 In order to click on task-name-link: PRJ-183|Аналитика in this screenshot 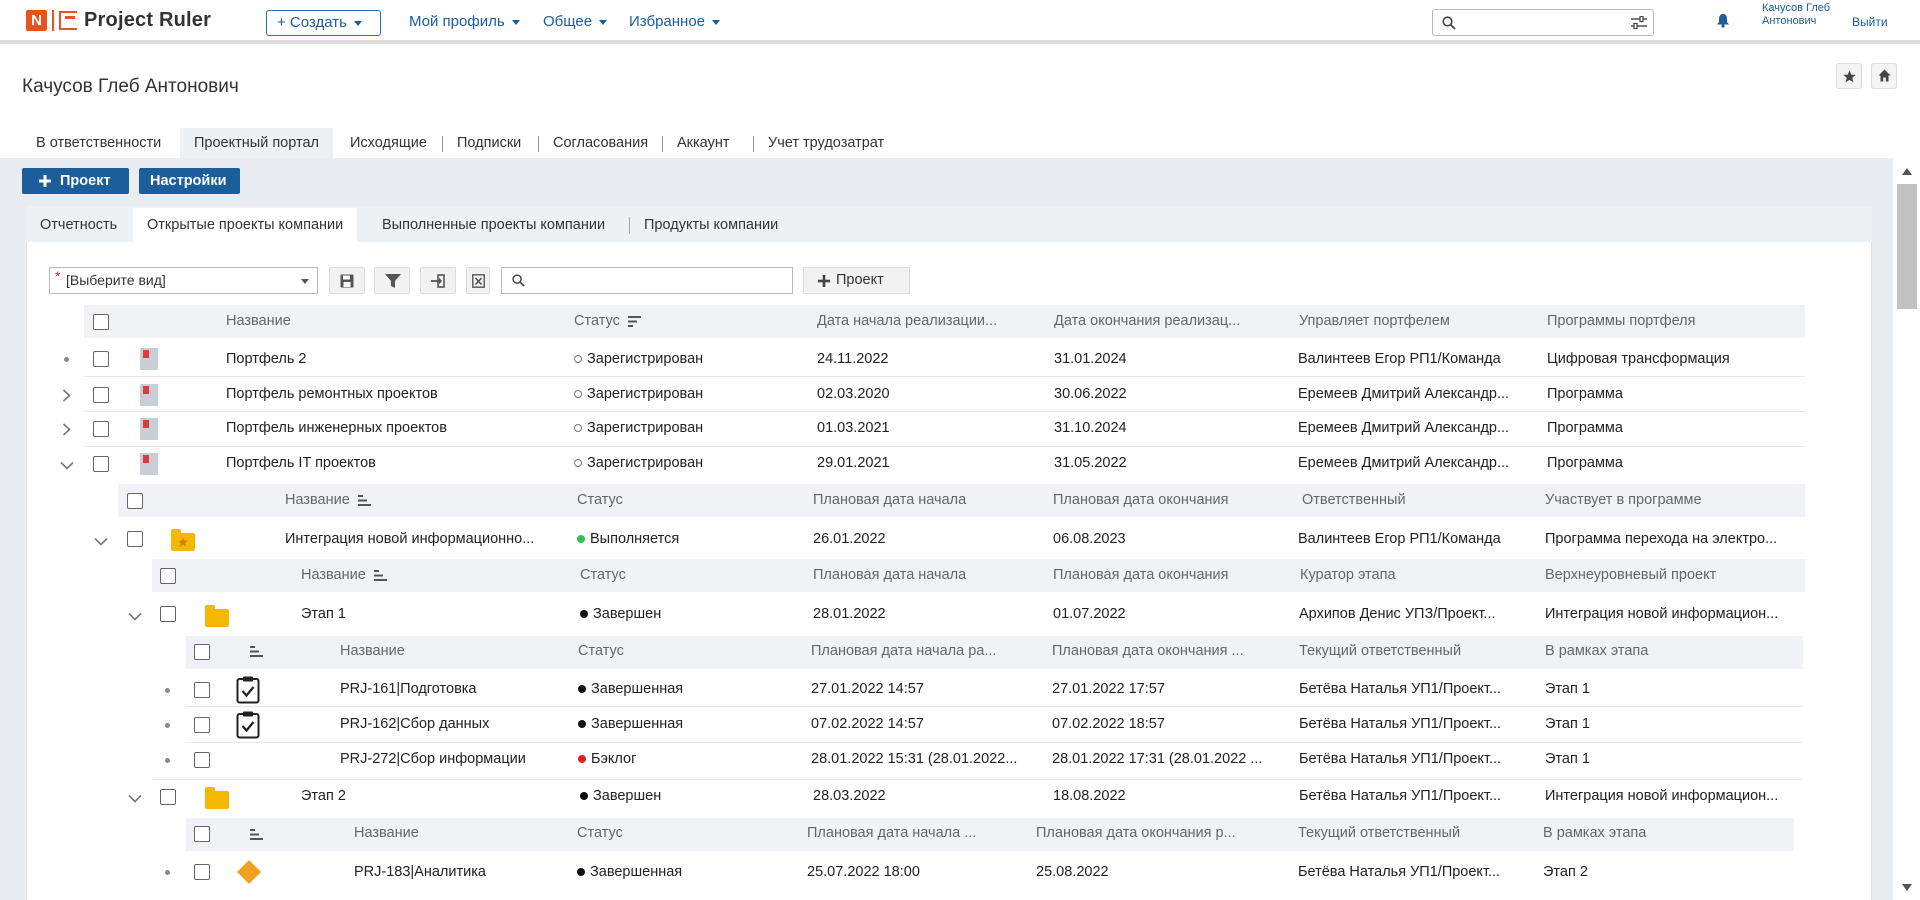, I will do `click(420, 872)`.